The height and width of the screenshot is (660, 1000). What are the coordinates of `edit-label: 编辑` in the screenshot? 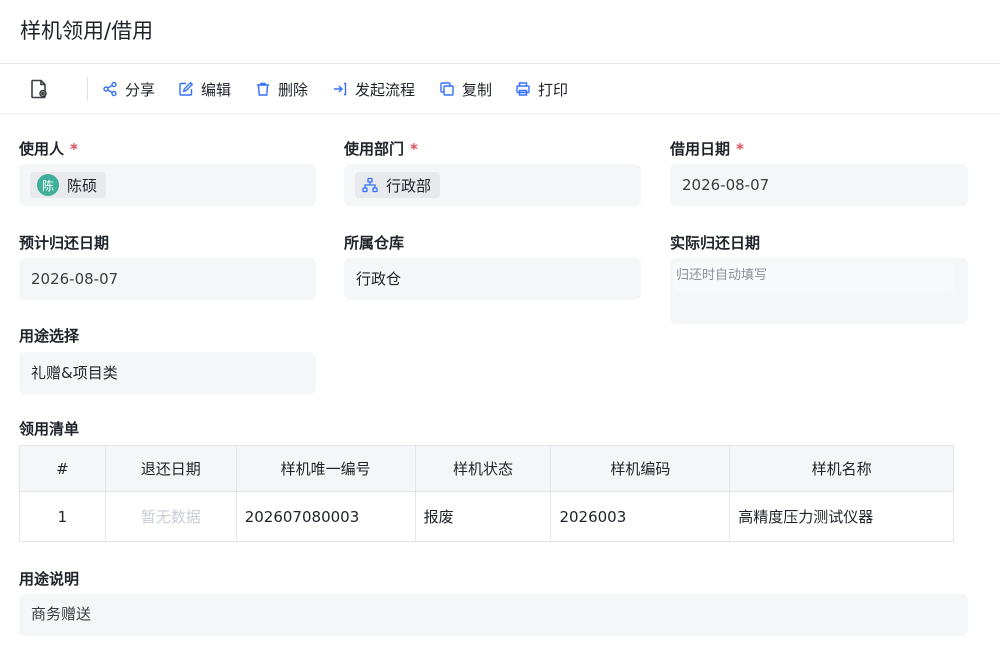 It's located at (216, 89).